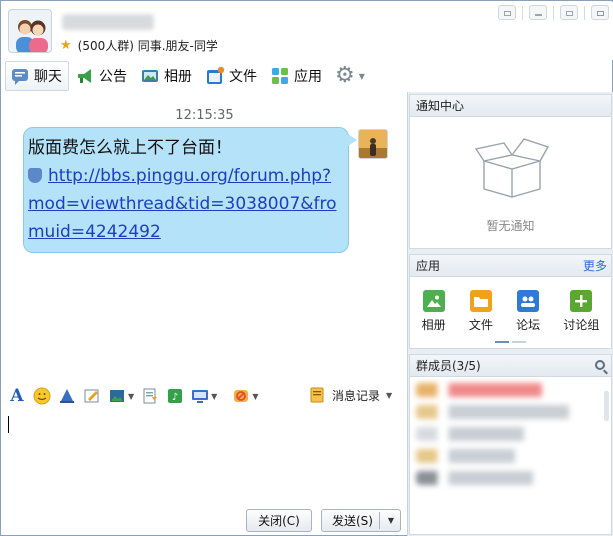  I want to click on tab-bar: 聊天 公告 相册 文件 应用 ⚙ ▼, so click(307, 76).